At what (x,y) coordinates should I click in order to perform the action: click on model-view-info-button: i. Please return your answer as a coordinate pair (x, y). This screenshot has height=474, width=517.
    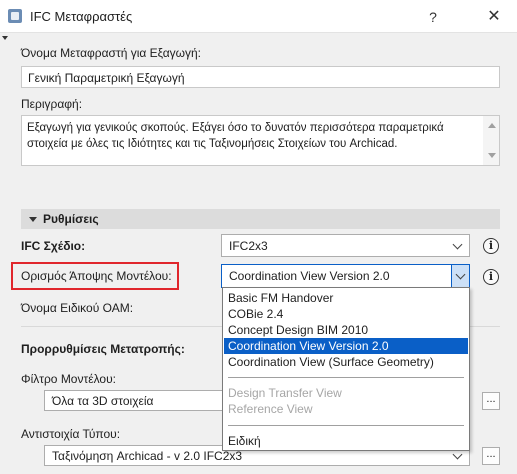
    Looking at the image, I should click on (491, 277).